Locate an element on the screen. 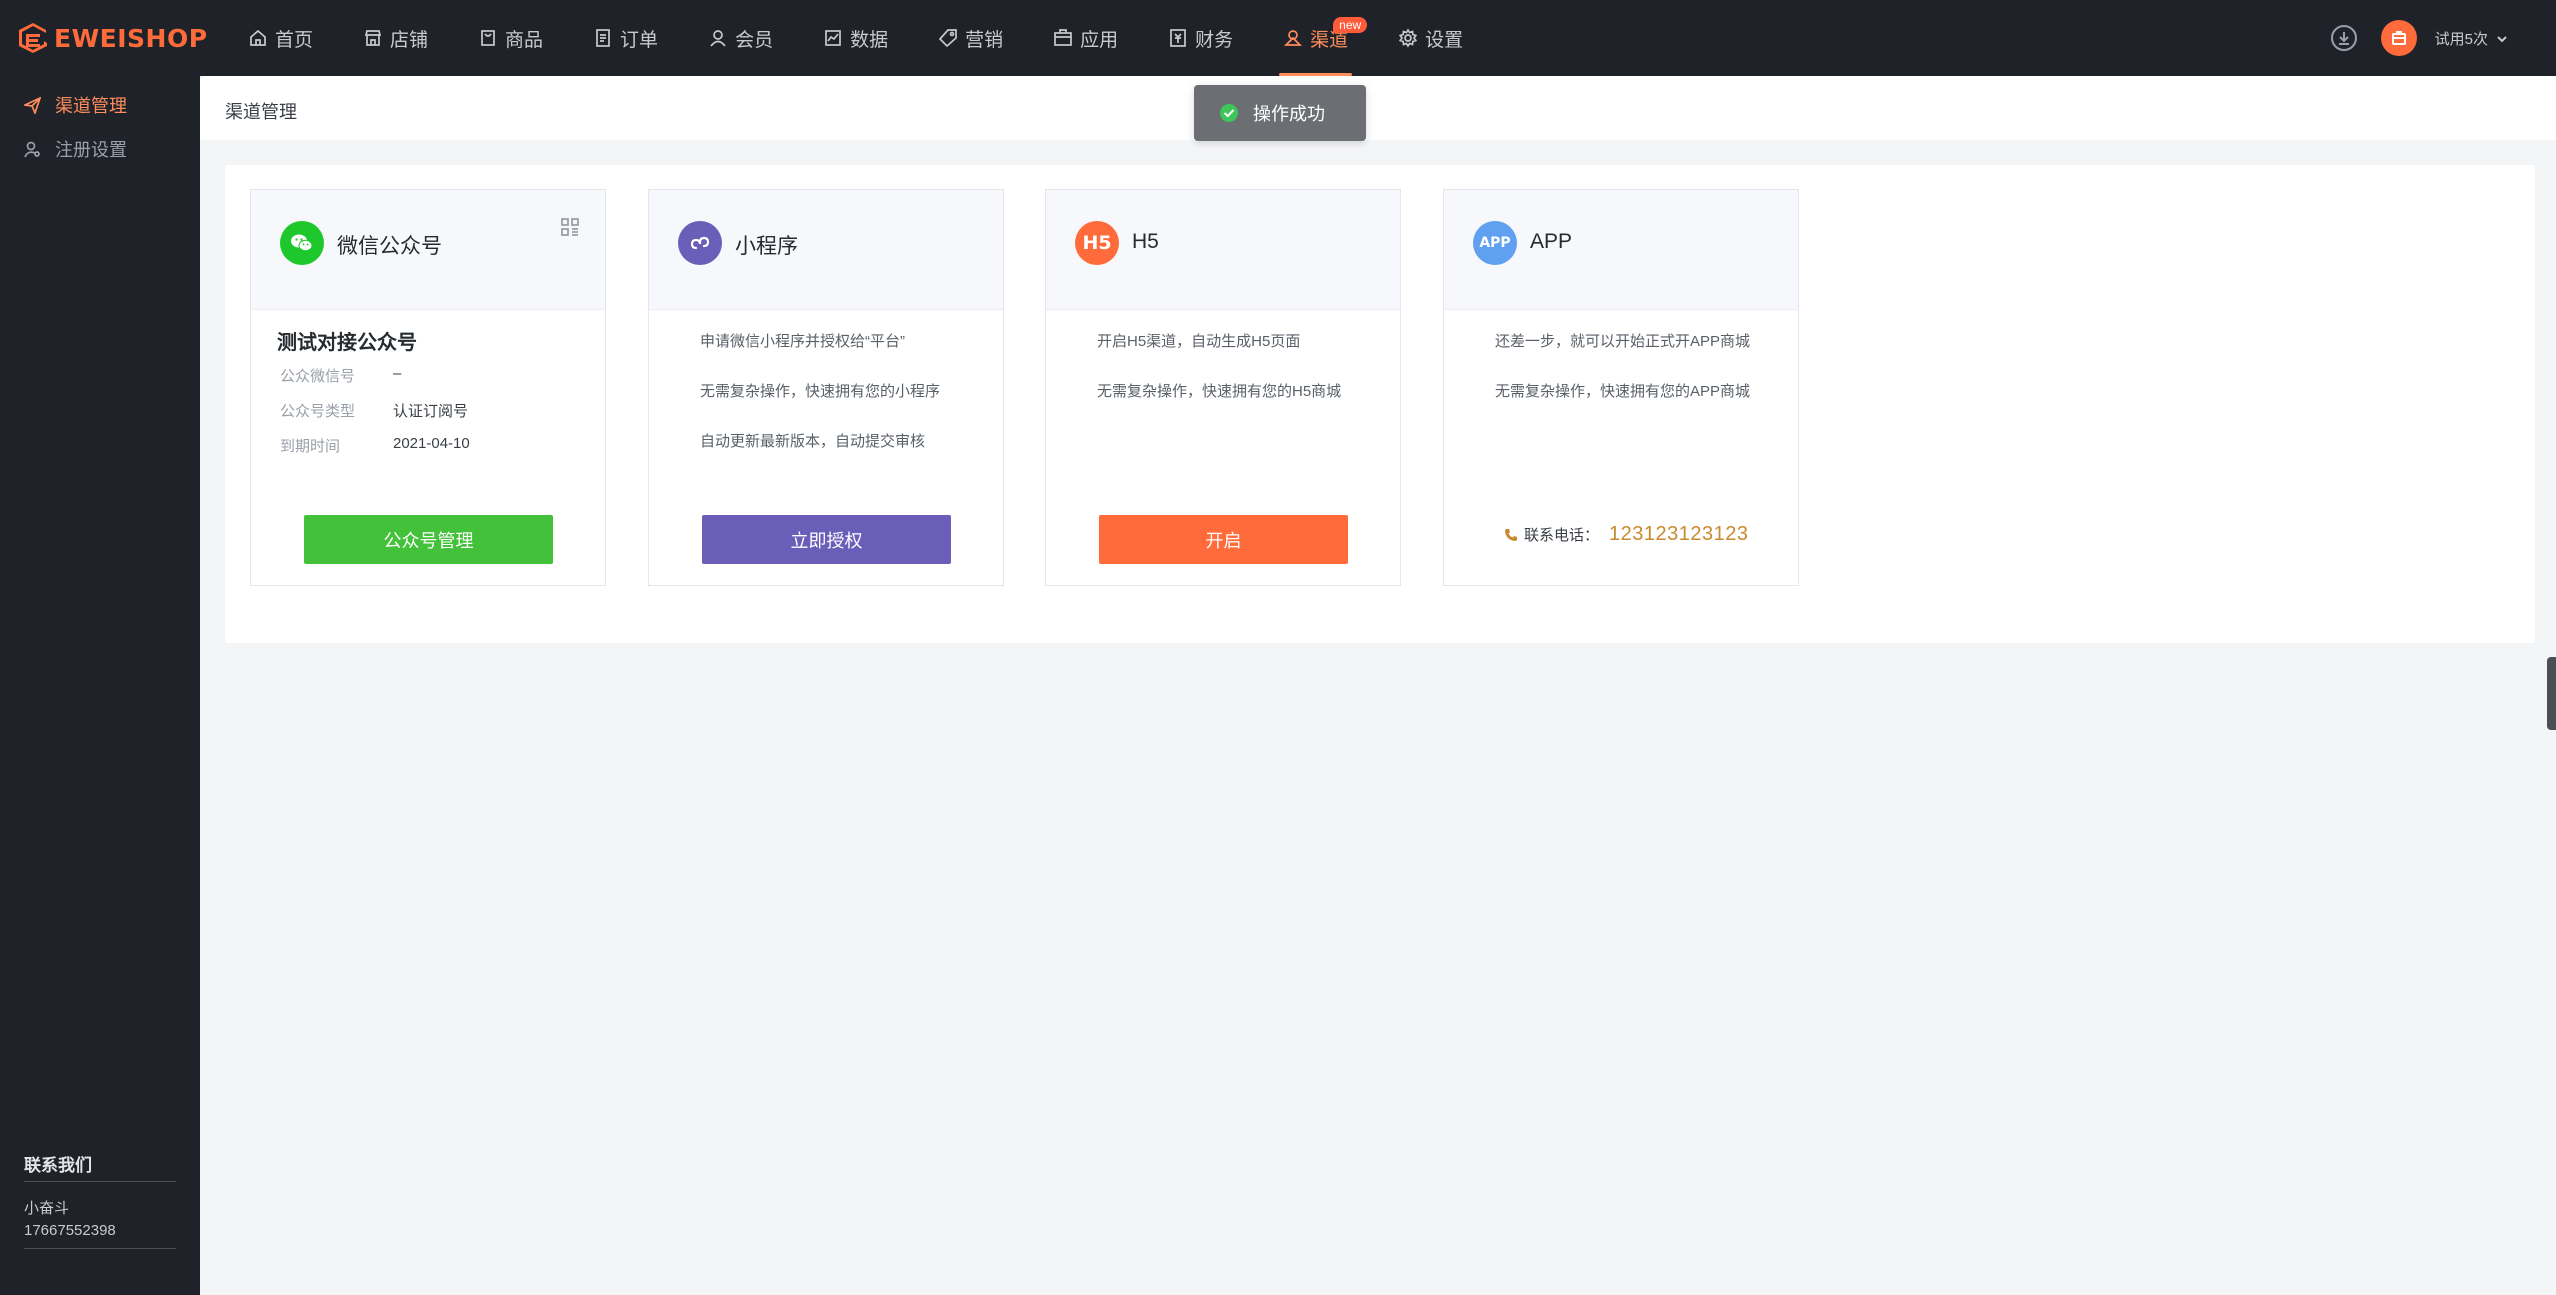 This screenshot has height=1295, width=2556. shop-icon is located at coordinates (2398, 38).